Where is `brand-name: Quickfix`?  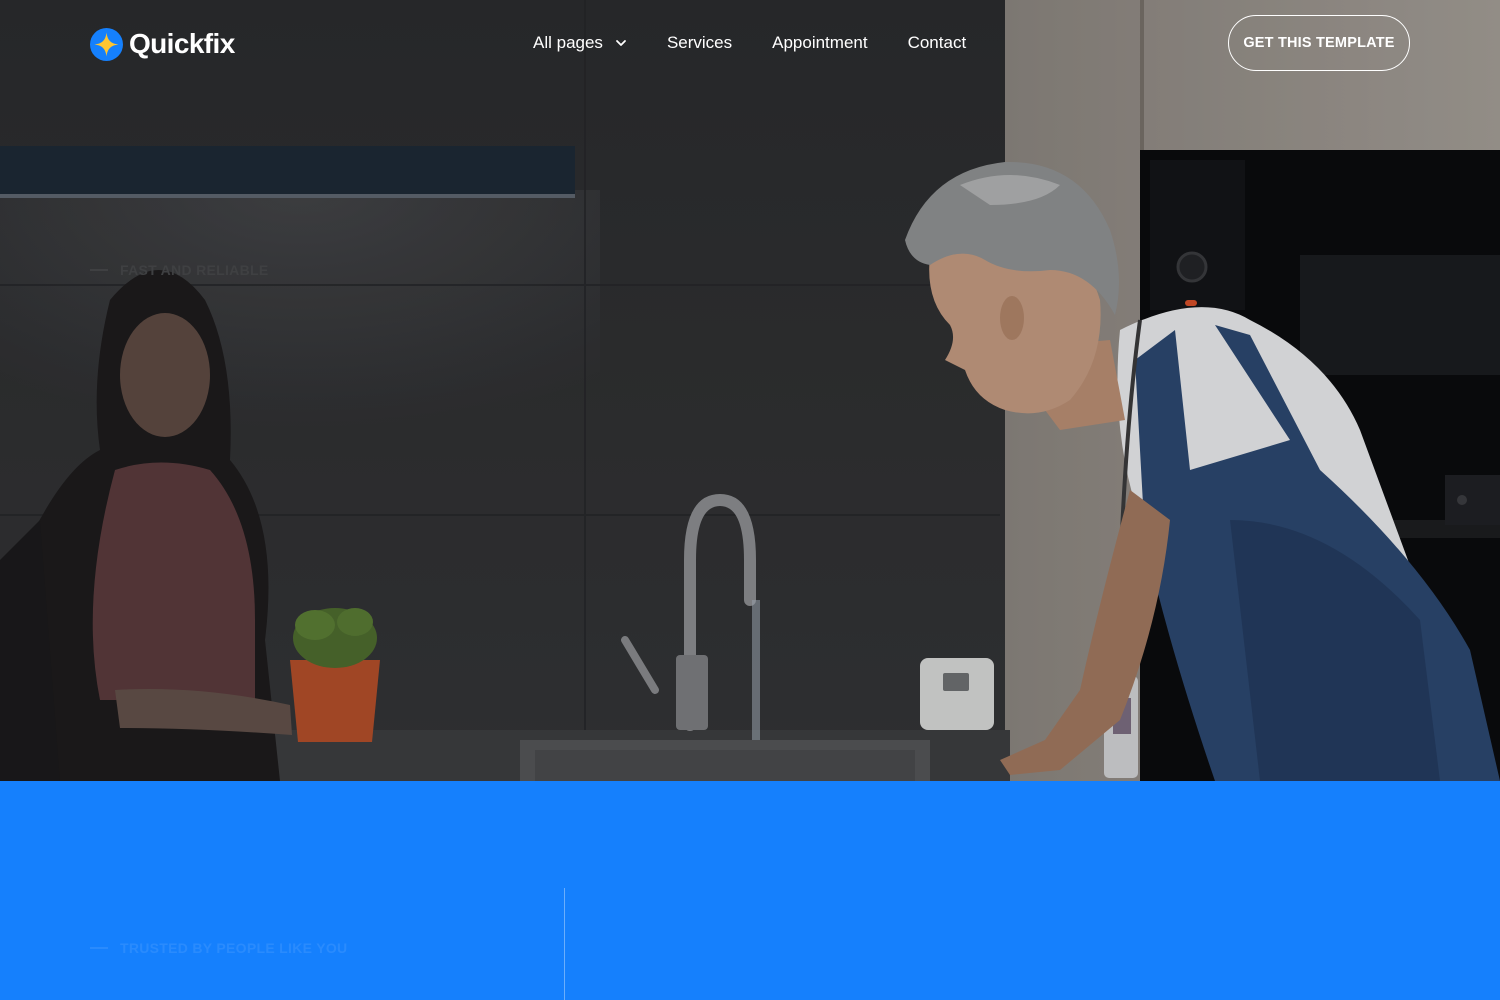
brand-name: Quickfix is located at coordinates (182, 43).